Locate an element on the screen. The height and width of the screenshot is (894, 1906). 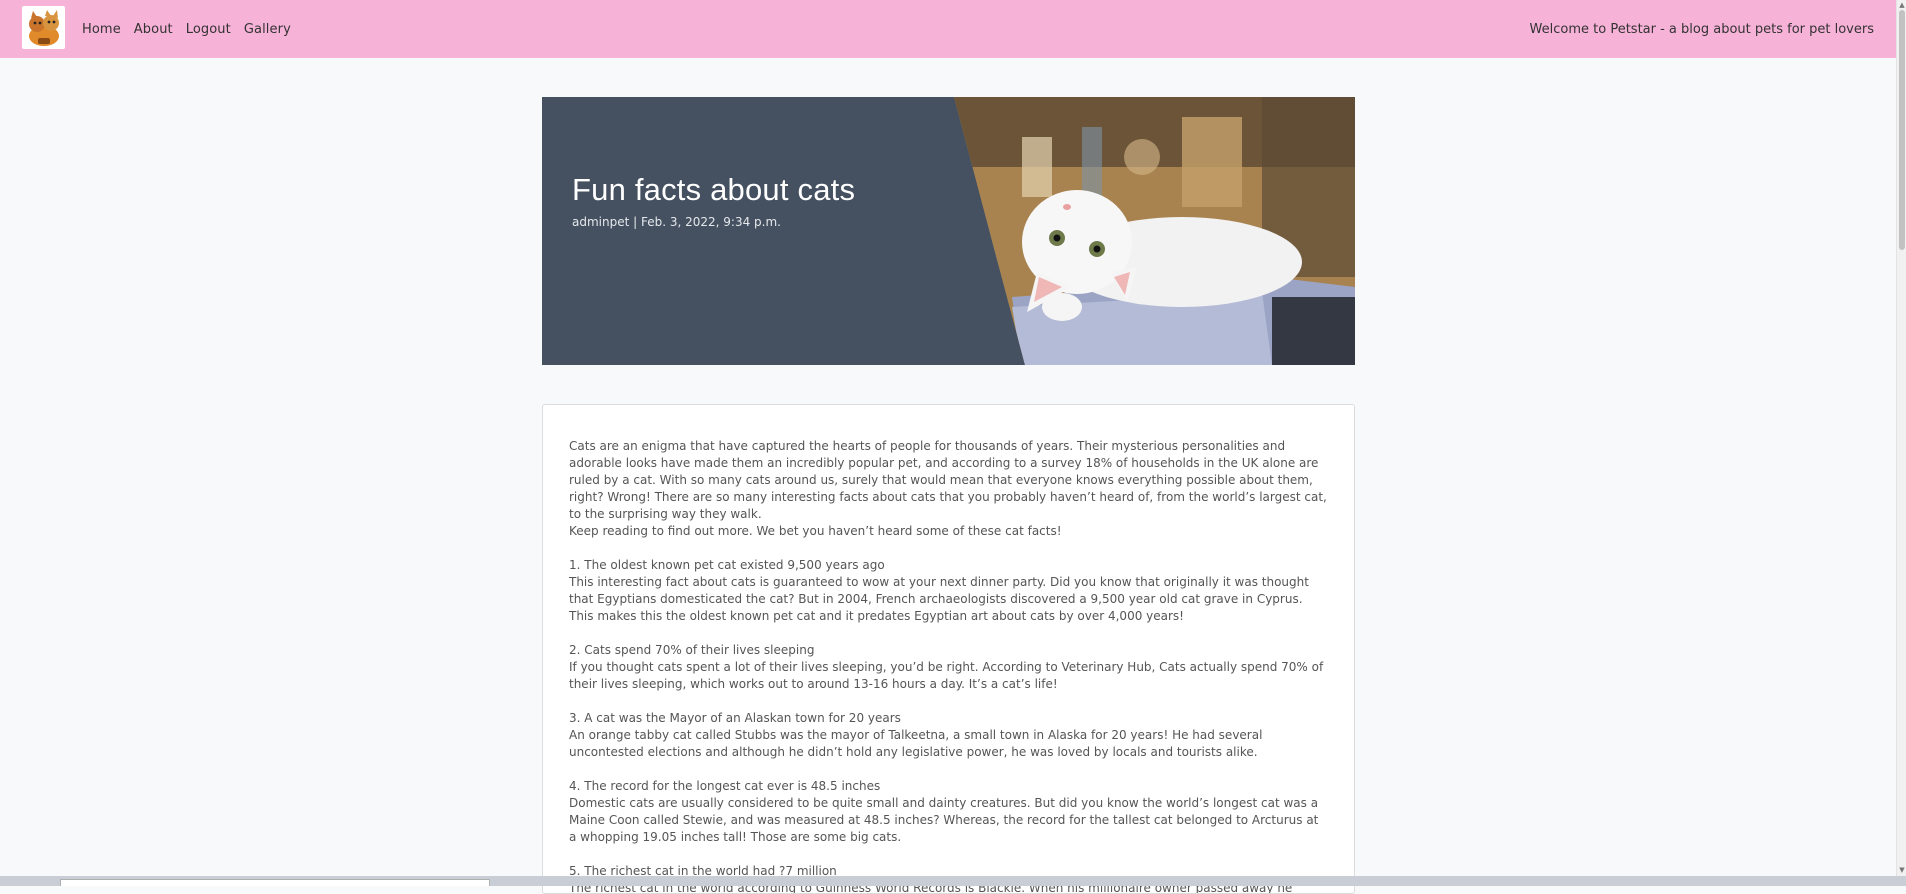
nav-link-about: About is located at coordinates (153, 29).